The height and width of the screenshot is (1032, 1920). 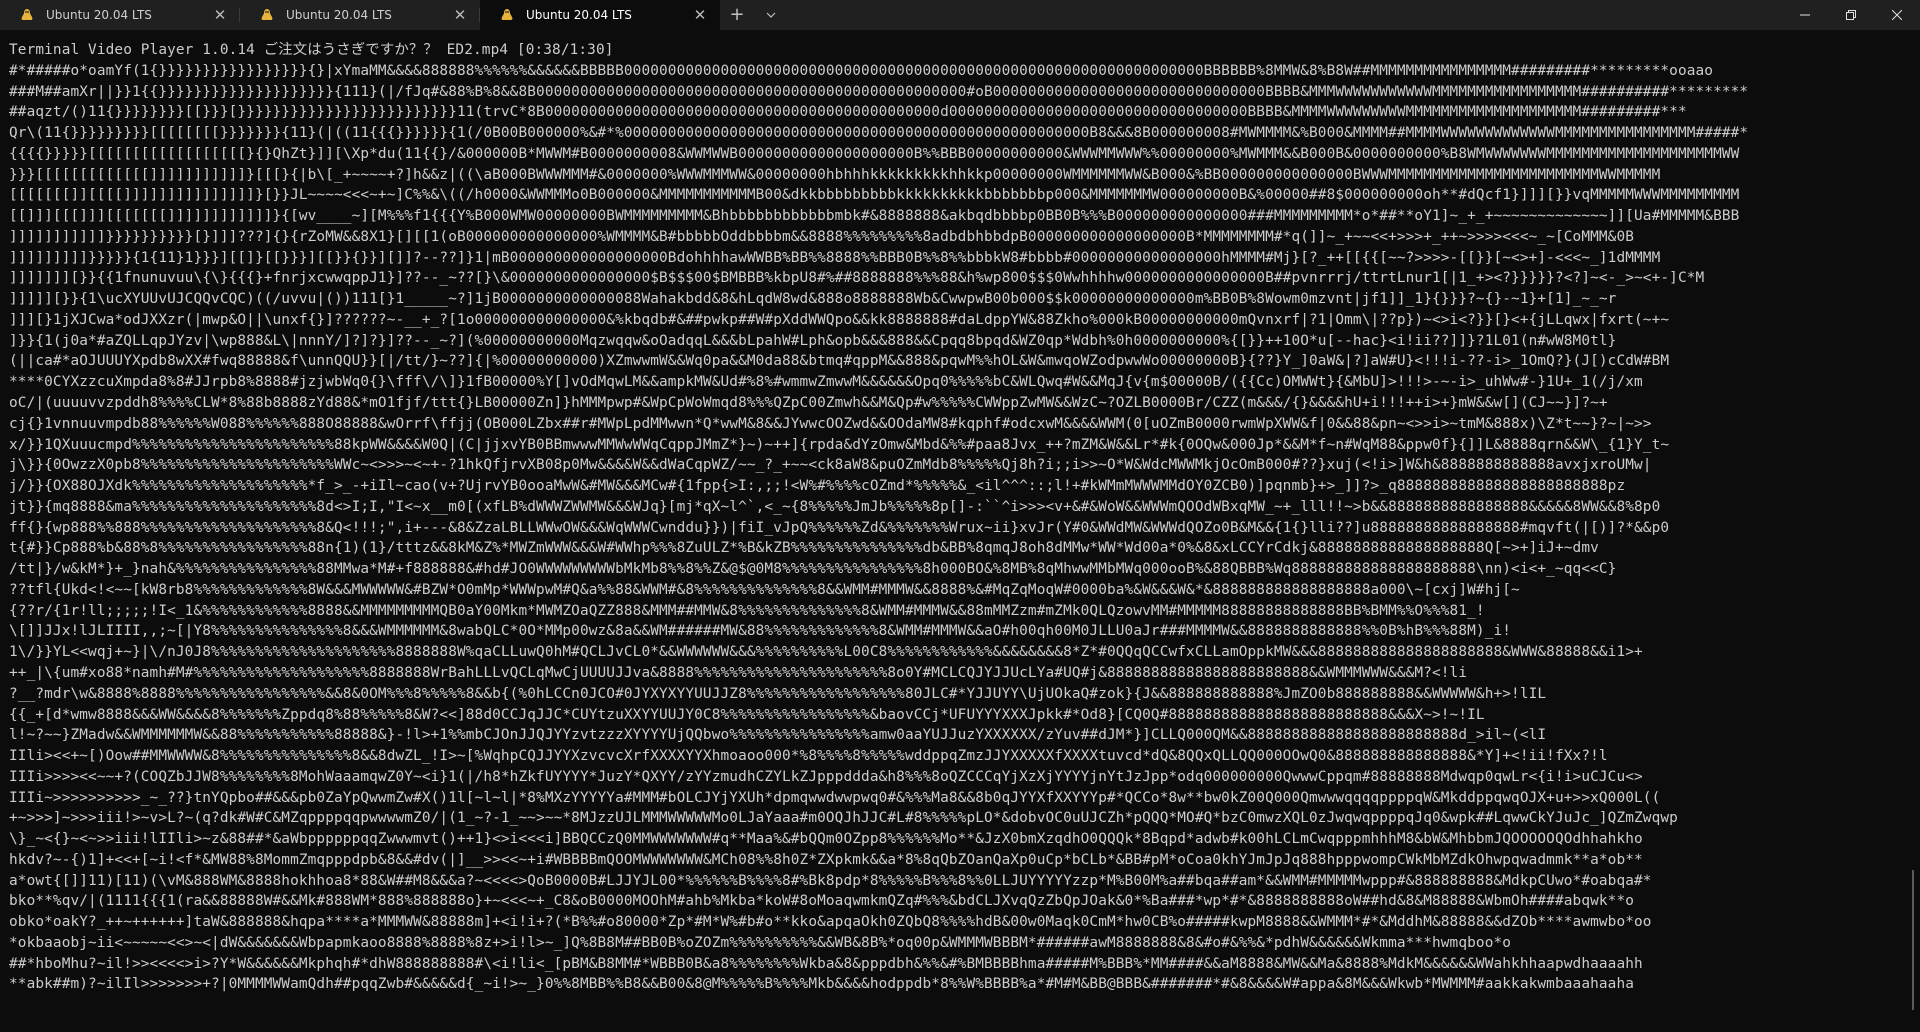 I want to click on restore-button, so click(x=1851, y=15).